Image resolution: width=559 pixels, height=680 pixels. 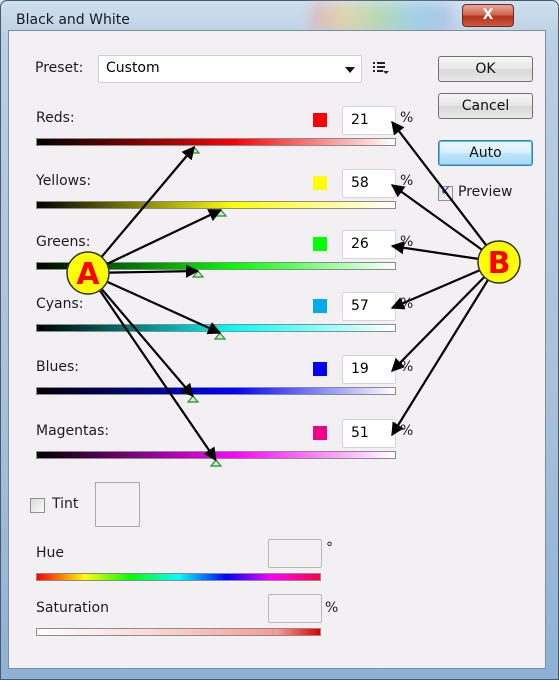 I want to click on close-icon: X, so click(x=488, y=15).